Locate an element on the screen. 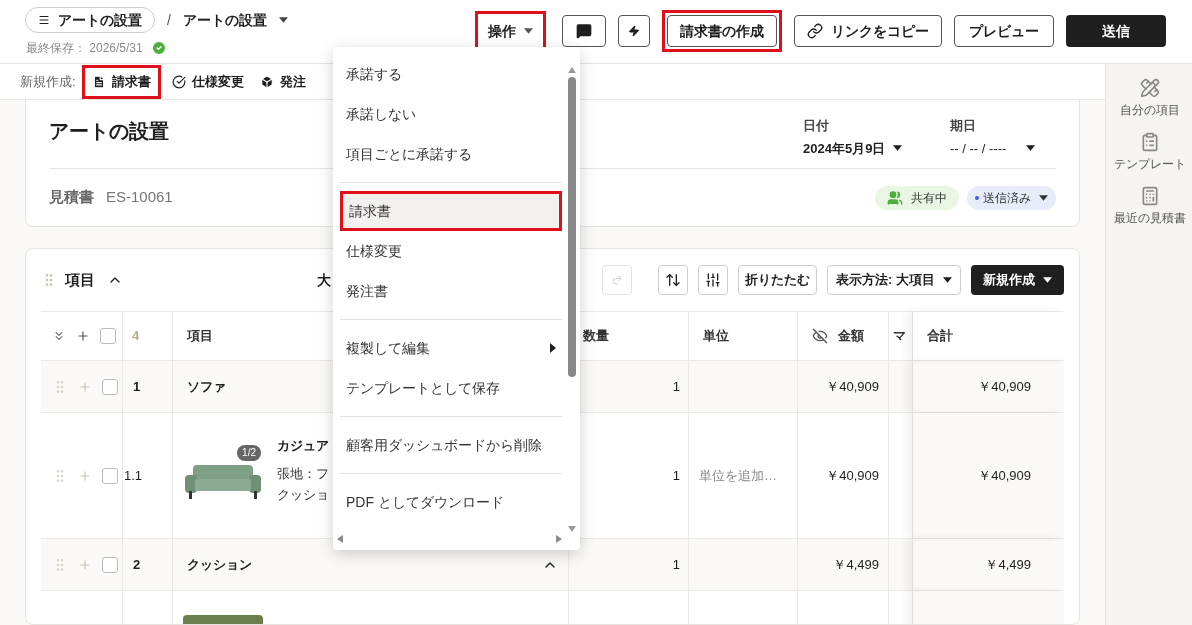  scroll-right-icon is located at coordinates (559, 539).